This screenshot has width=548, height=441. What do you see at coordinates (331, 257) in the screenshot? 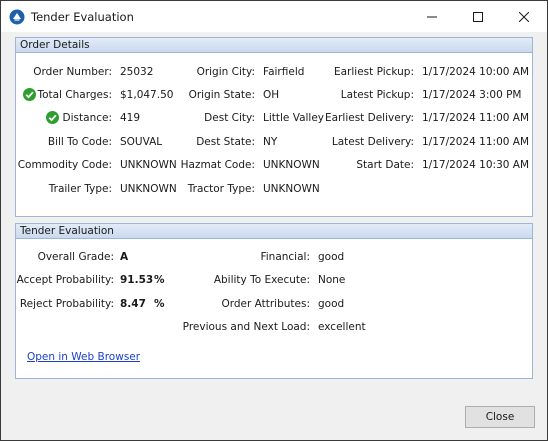
I see `financial-value: good` at bounding box center [331, 257].